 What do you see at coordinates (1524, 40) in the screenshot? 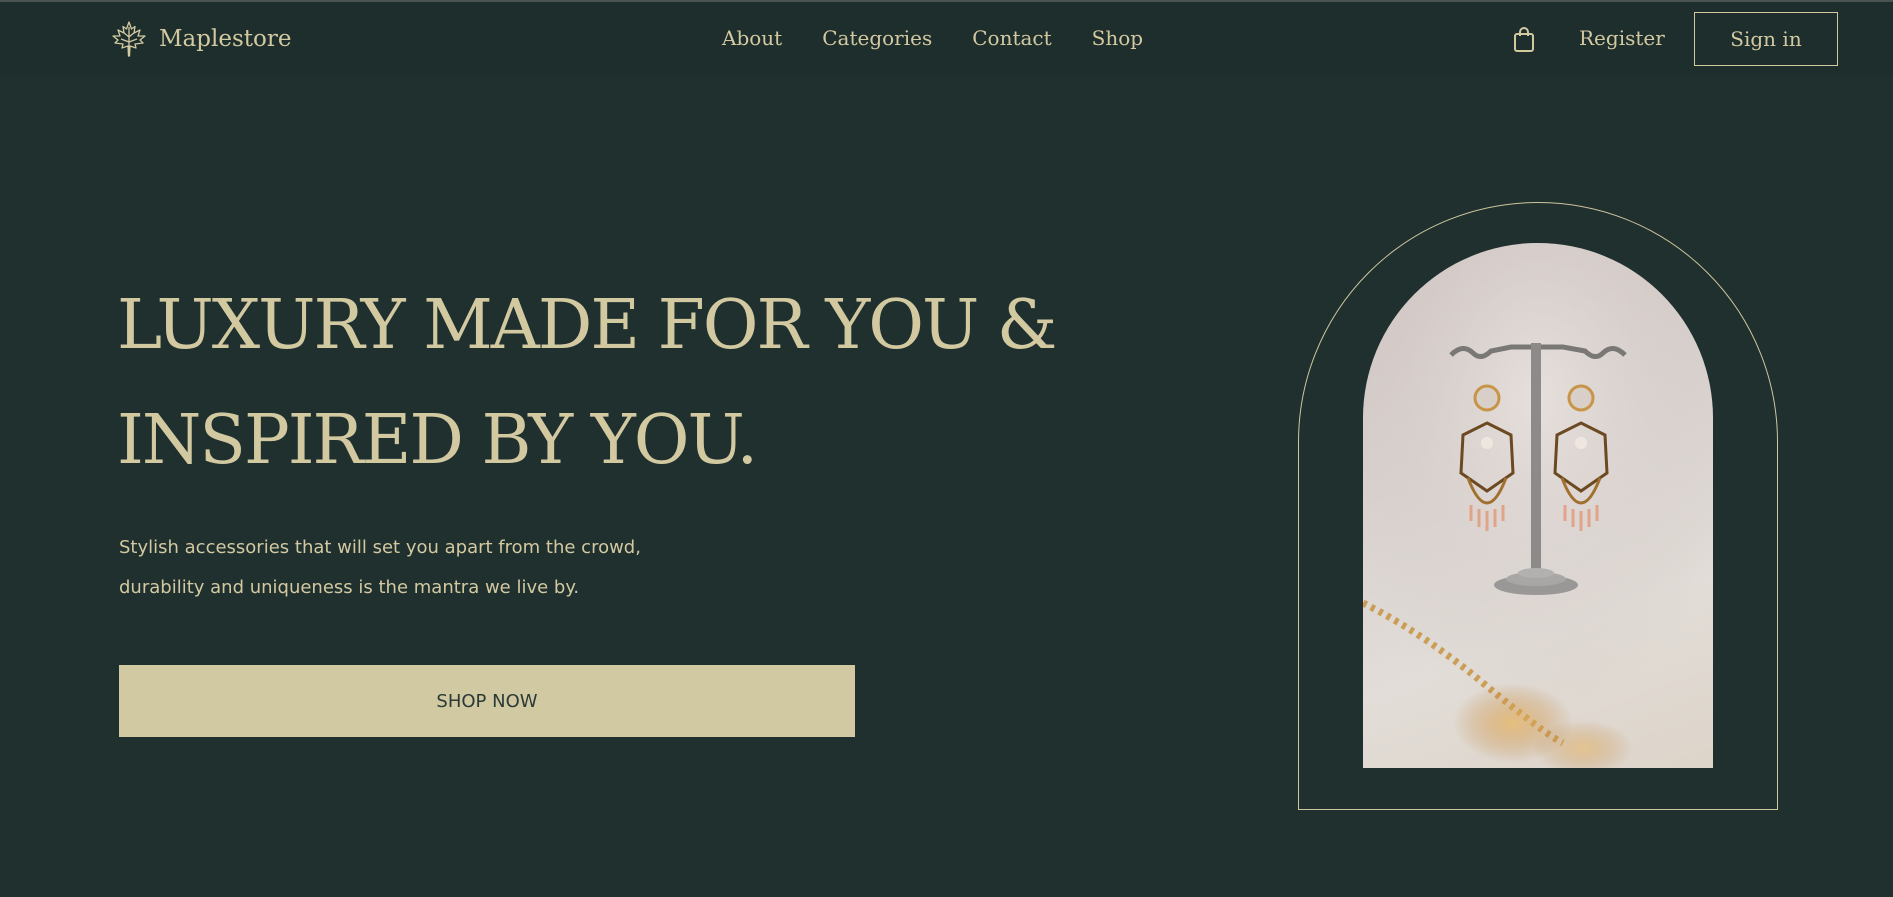
I see `shopping-bag-icon` at bounding box center [1524, 40].